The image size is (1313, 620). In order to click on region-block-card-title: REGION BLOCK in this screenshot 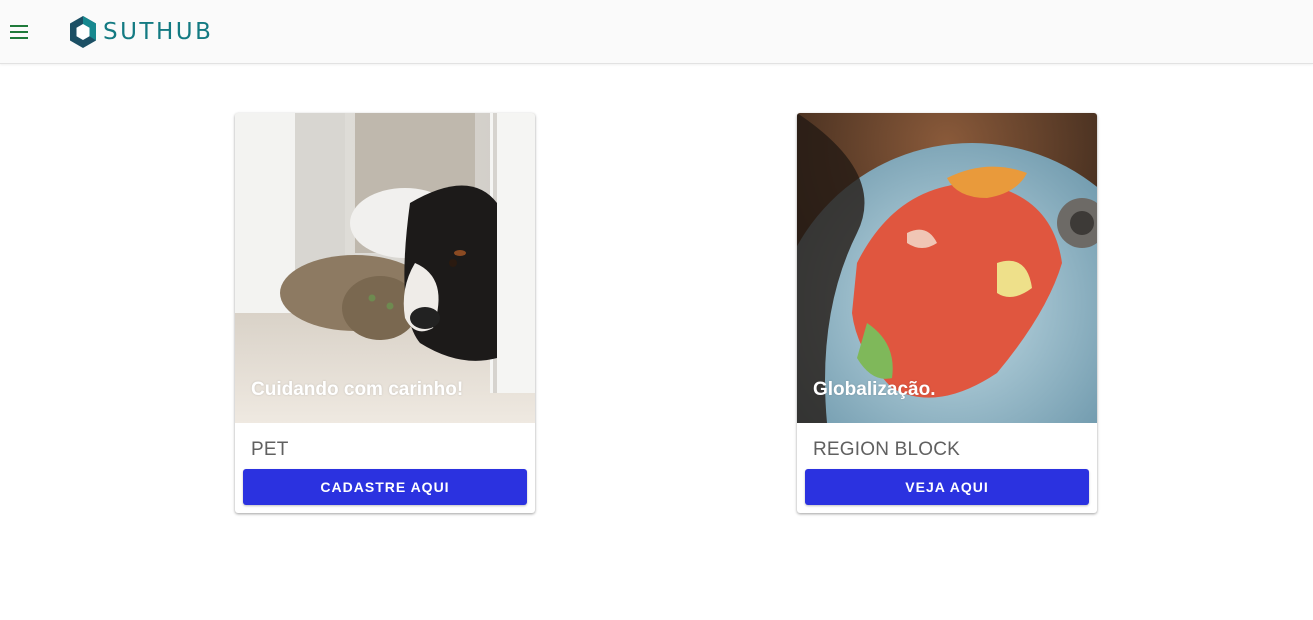, I will do `click(887, 449)`.